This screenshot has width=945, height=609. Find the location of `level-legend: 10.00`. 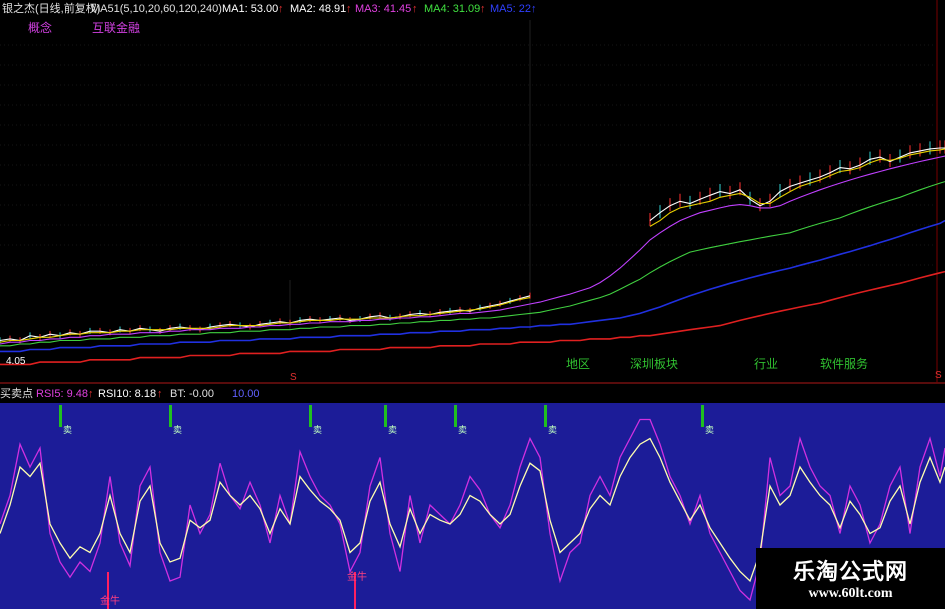

level-legend: 10.00 is located at coordinates (246, 394).